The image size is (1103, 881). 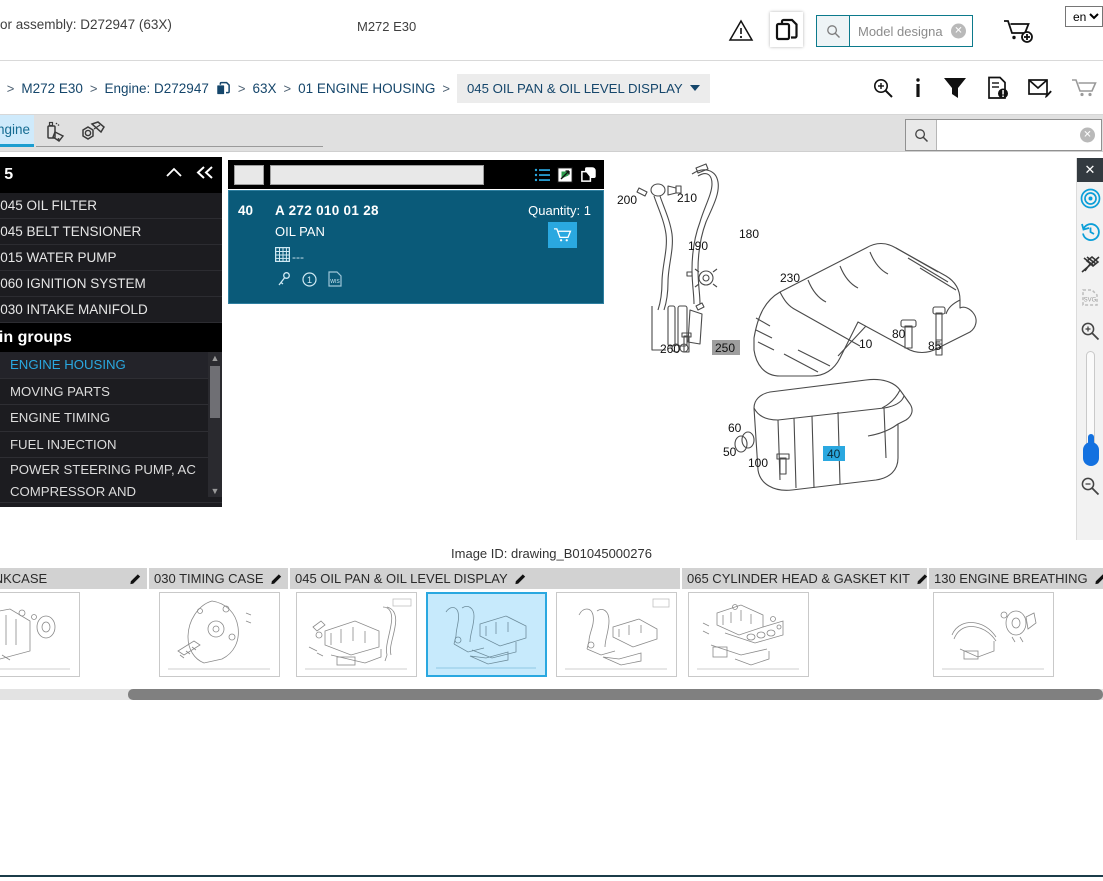 What do you see at coordinates (111, 445) in the screenshot?
I see `sidebar-group-item-fuel-injection: FUEL INJECTION` at bounding box center [111, 445].